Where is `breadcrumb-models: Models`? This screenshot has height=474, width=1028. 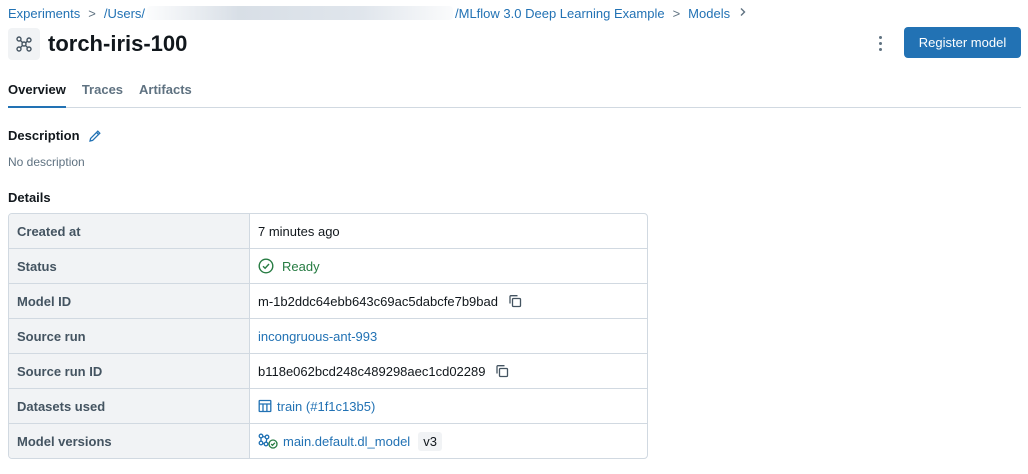
breadcrumb-models: Models is located at coordinates (709, 13).